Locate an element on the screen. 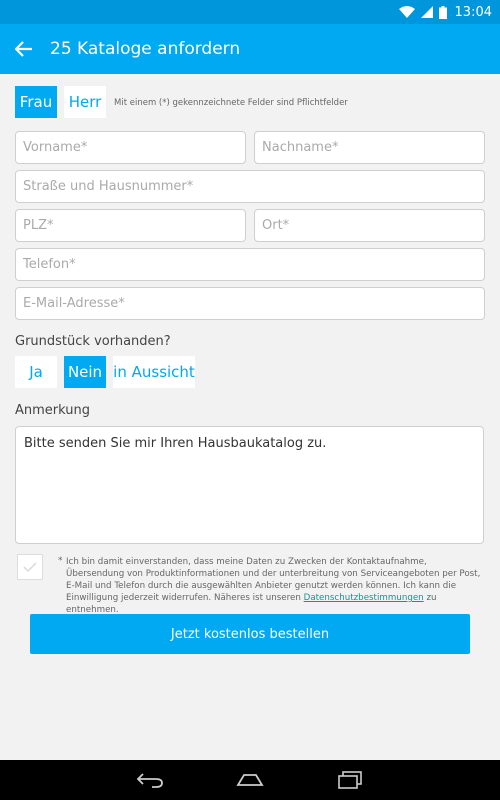 This screenshot has width=500, height=800. property-prospect-button: in Aussicht is located at coordinates (154, 372).